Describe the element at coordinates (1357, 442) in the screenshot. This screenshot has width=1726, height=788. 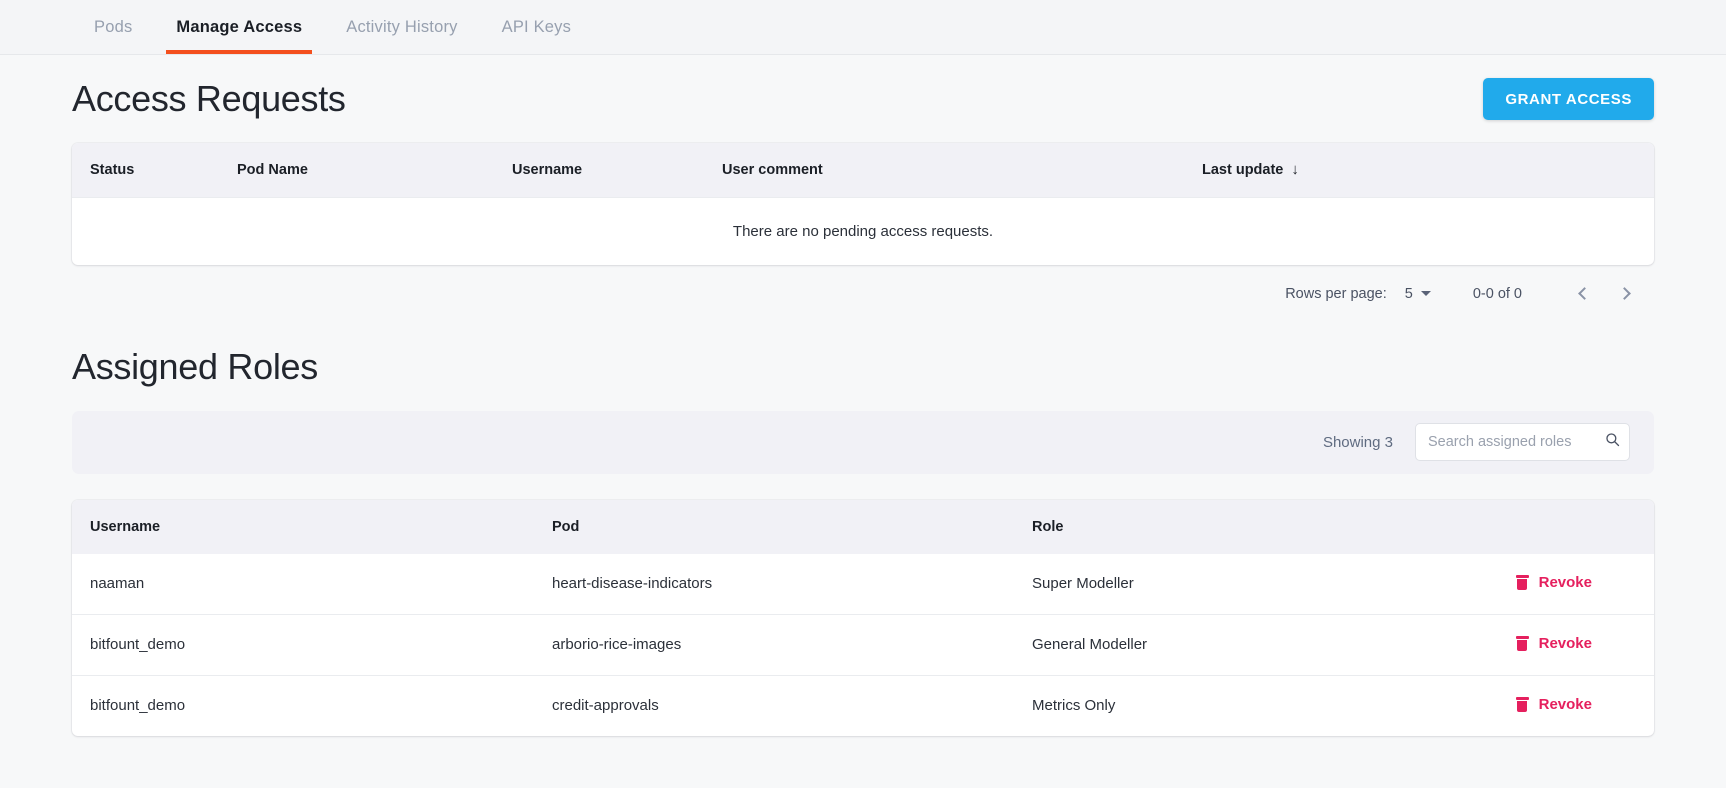
I see `showing-count: Showing 3` at that location.